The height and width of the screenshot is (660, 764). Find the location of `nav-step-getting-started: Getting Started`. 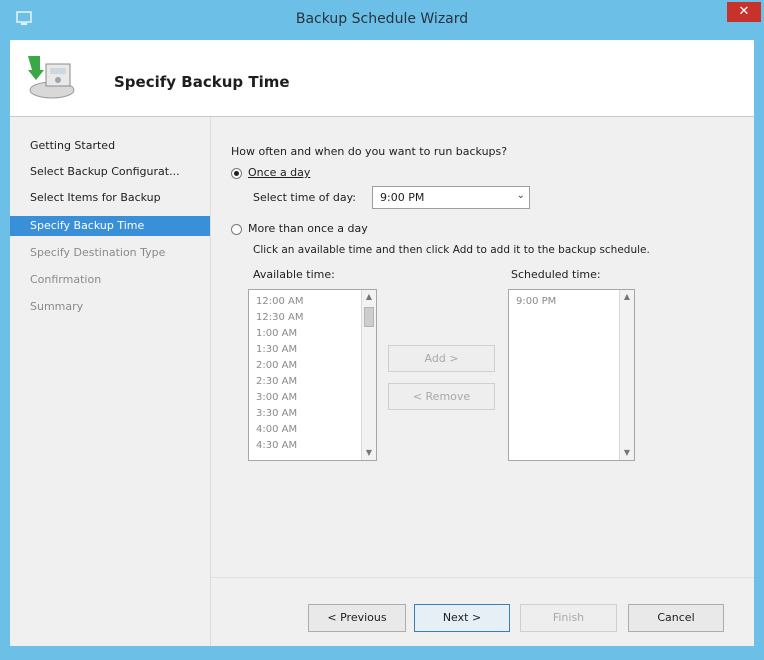

nav-step-getting-started: Getting Started is located at coordinates (110, 146).